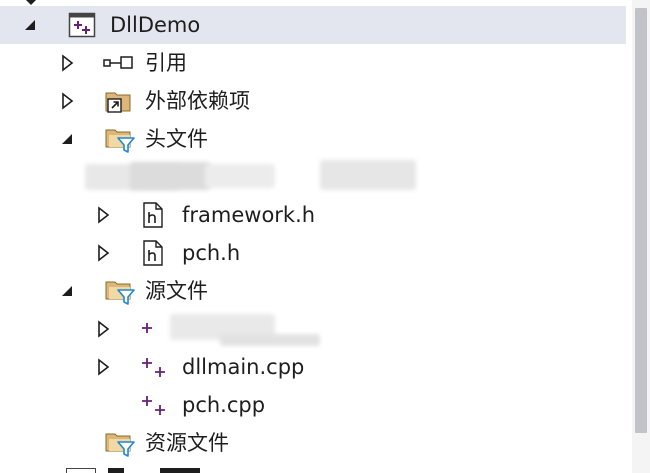 The width and height of the screenshot is (650, 473). What do you see at coordinates (119, 63) in the screenshot?
I see `references-icon` at bounding box center [119, 63].